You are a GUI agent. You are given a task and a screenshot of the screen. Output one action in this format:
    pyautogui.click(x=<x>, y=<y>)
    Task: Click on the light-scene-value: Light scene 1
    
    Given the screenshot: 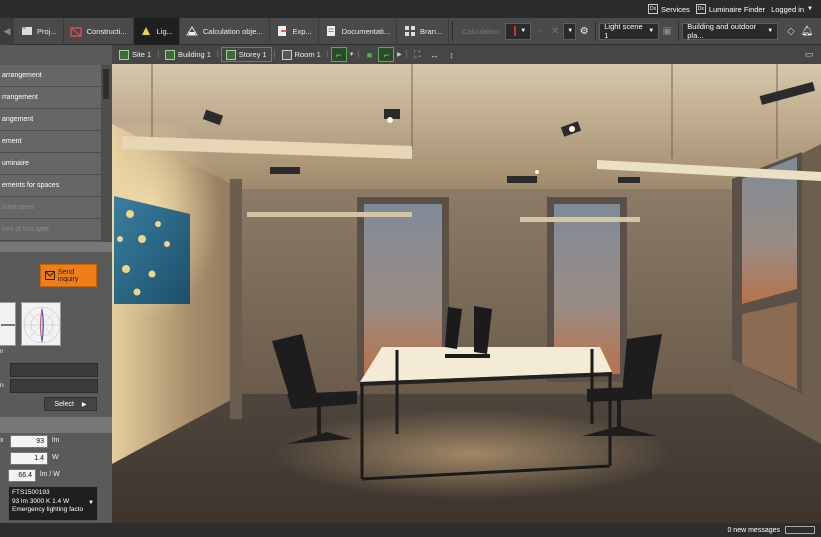 What is the action you would take?
    pyautogui.click(x=623, y=31)
    